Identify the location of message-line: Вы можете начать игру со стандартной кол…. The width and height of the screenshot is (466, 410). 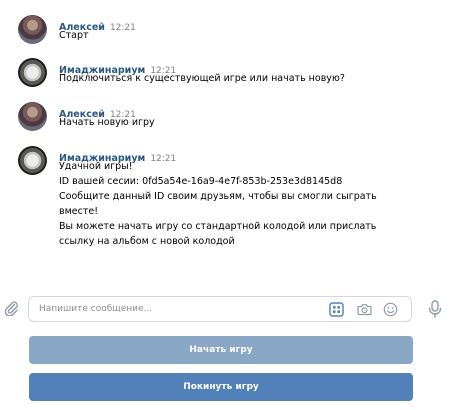
(218, 226).